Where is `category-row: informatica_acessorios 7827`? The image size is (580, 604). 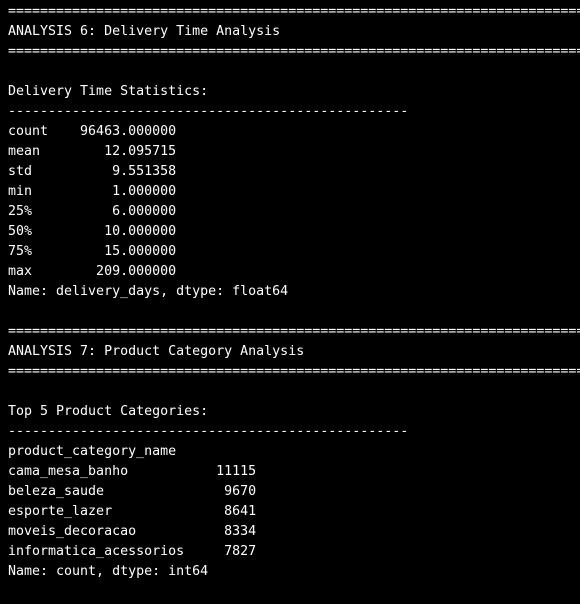
category-row: informatica_acessorios 7827 is located at coordinates (132, 551).